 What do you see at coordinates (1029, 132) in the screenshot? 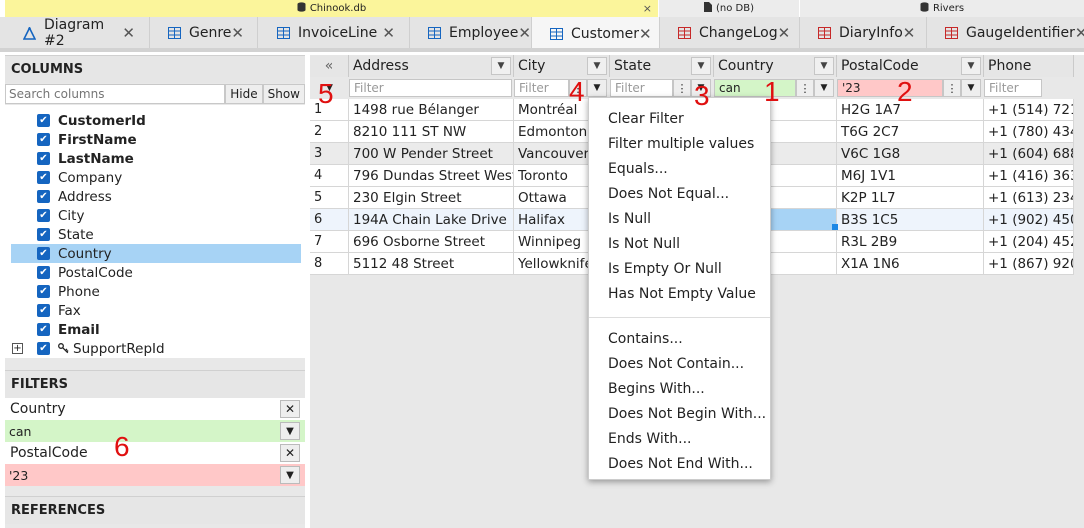
I see `cell-phone: +1 (780) 434-` at bounding box center [1029, 132].